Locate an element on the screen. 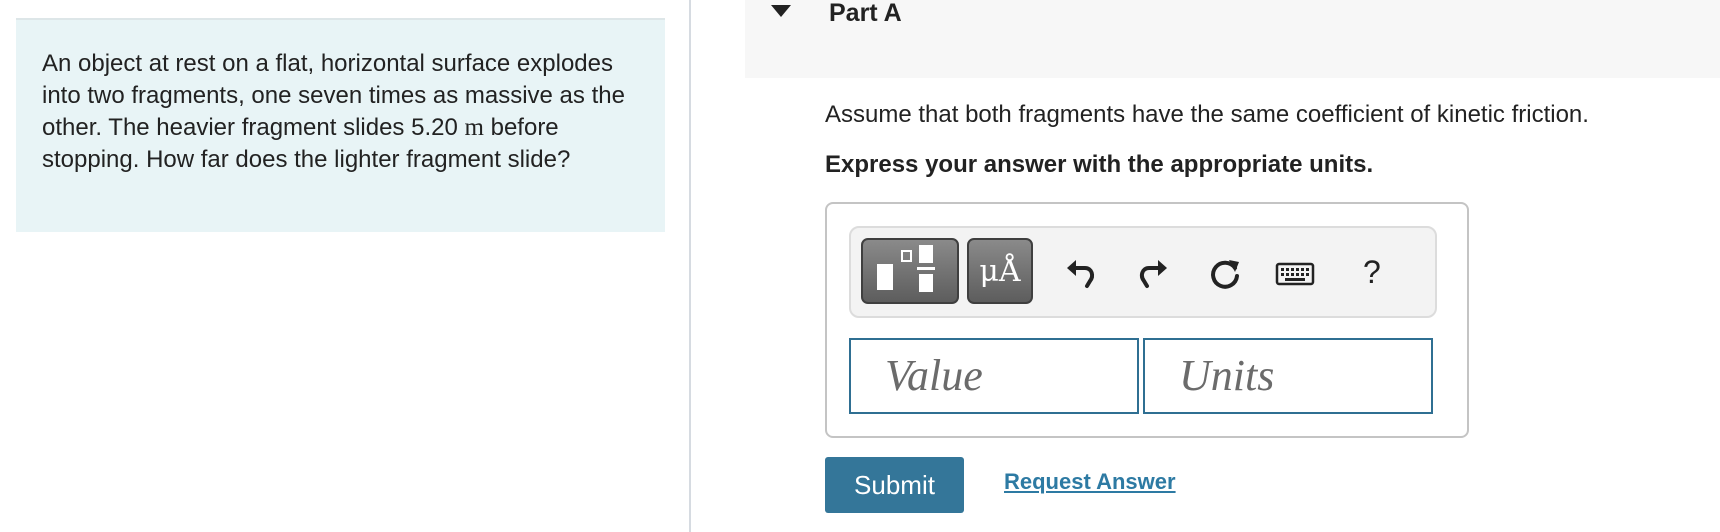 This screenshot has width=1720, height=532. collapse-caret-icon is located at coordinates (781, 11).